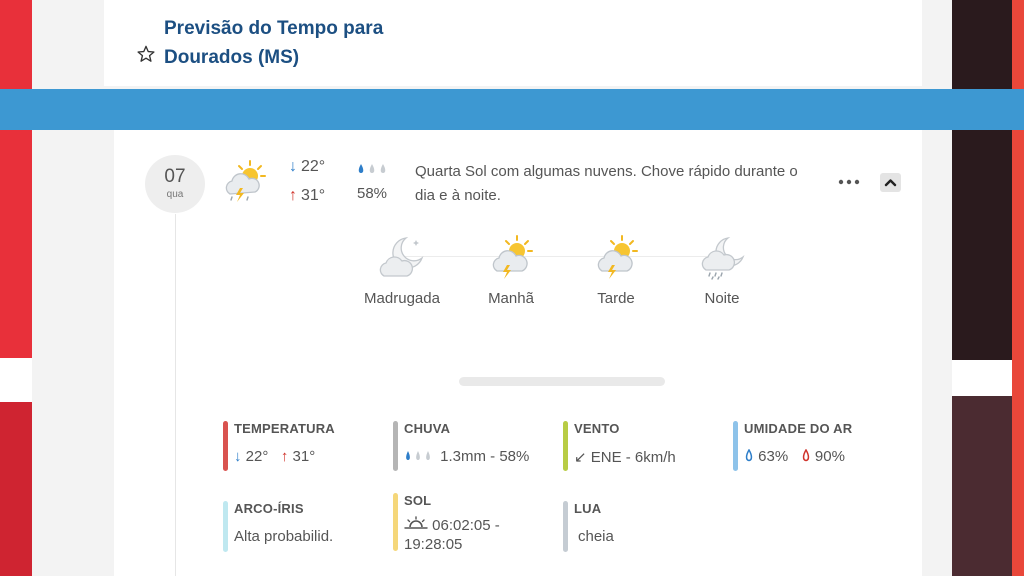  Describe the element at coordinates (798, 428) in the screenshot. I see `stat-title: UMIDADE DO AR` at that location.